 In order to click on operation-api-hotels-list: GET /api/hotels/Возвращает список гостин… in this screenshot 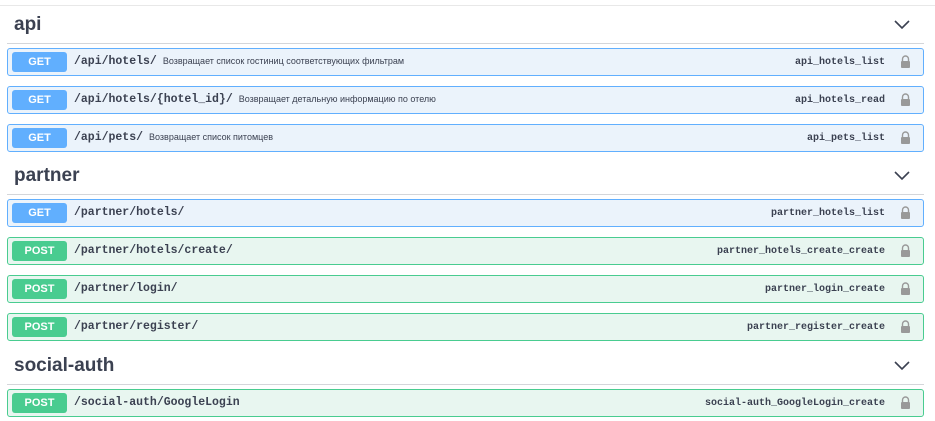, I will do `click(465, 62)`.